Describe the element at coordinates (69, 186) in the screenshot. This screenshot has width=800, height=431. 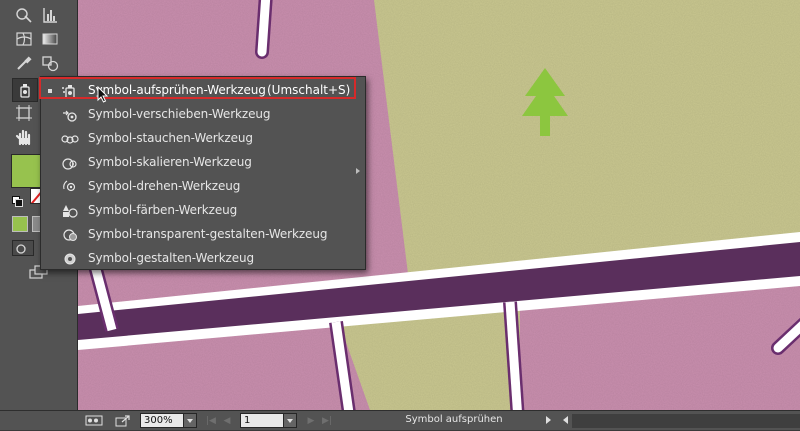
I see `symbol-spinner-icon` at that location.